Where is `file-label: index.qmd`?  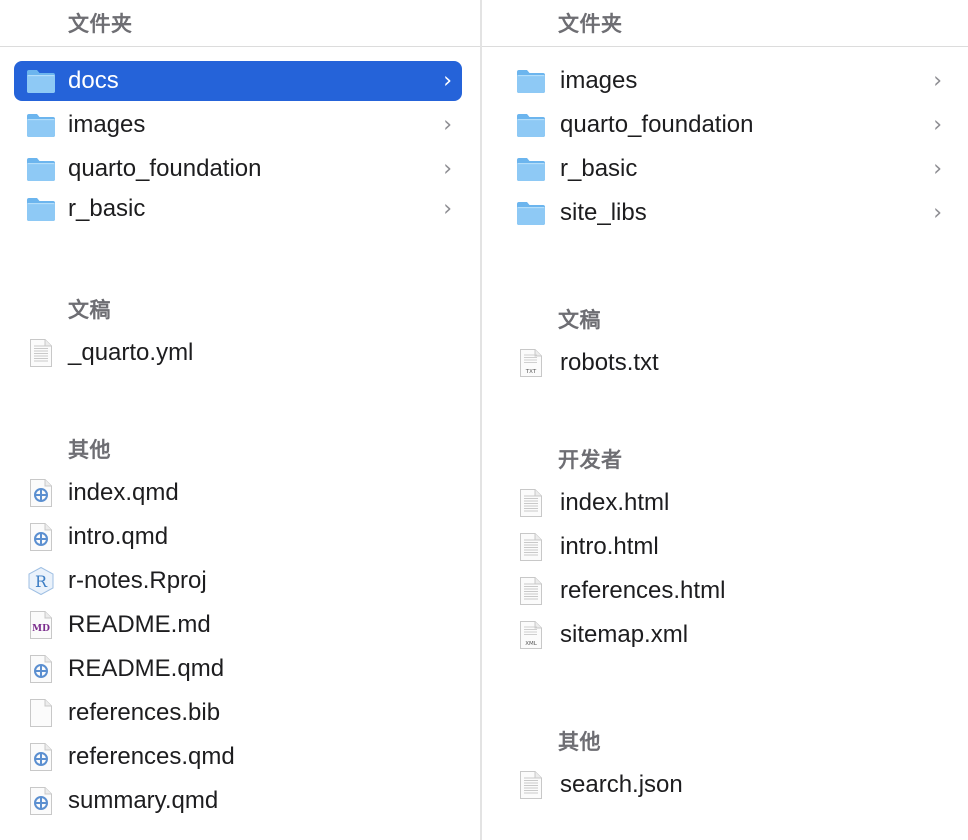
file-label: index.qmd is located at coordinates (123, 492).